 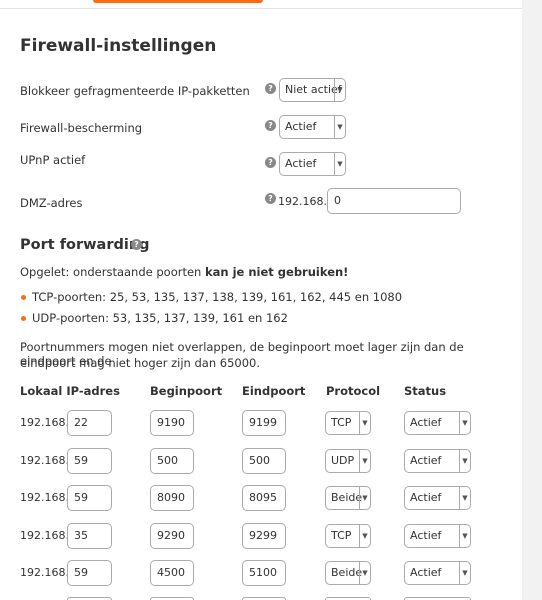 What do you see at coordinates (264, 536) in the screenshot?
I see `end-port-input: 9299` at bounding box center [264, 536].